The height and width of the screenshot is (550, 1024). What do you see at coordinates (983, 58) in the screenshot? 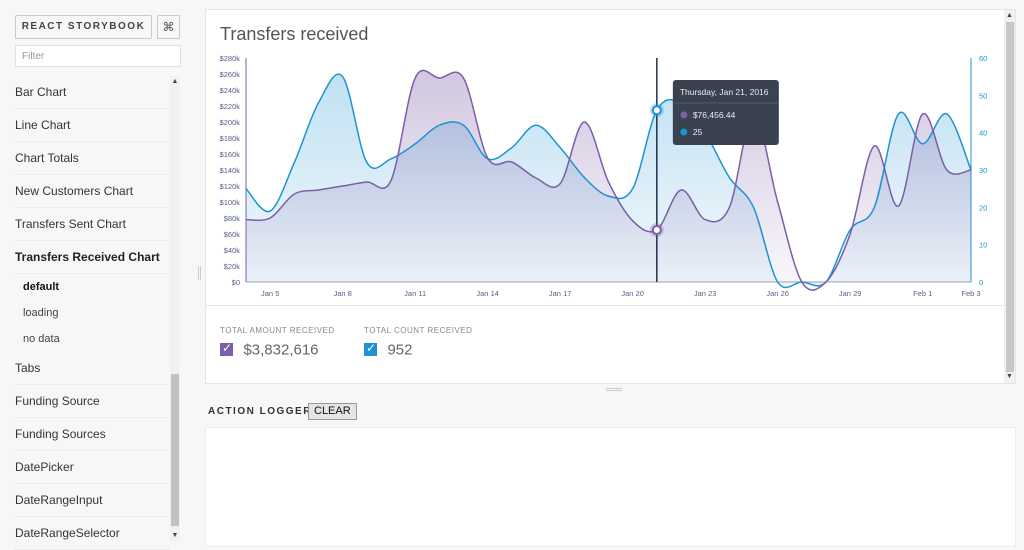
I see `y-right-tick-label: 60` at bounding box center [983, 58].